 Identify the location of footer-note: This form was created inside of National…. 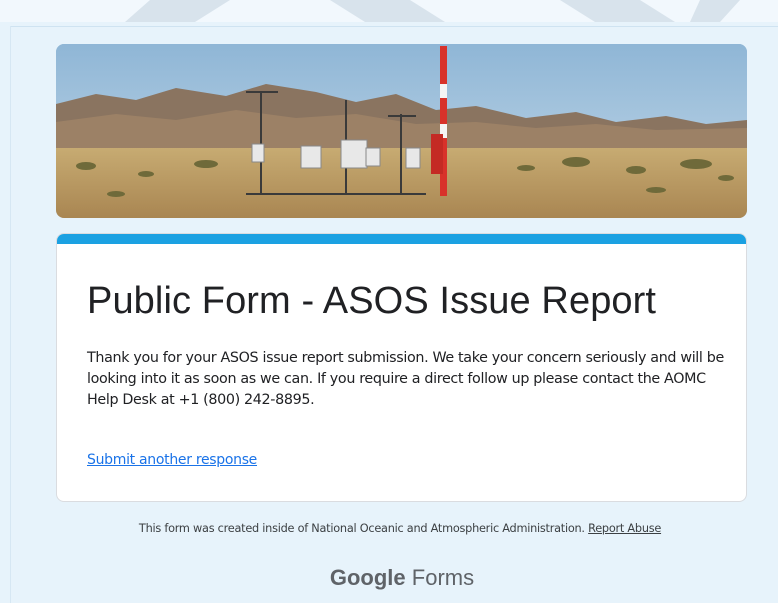
(389, 528).